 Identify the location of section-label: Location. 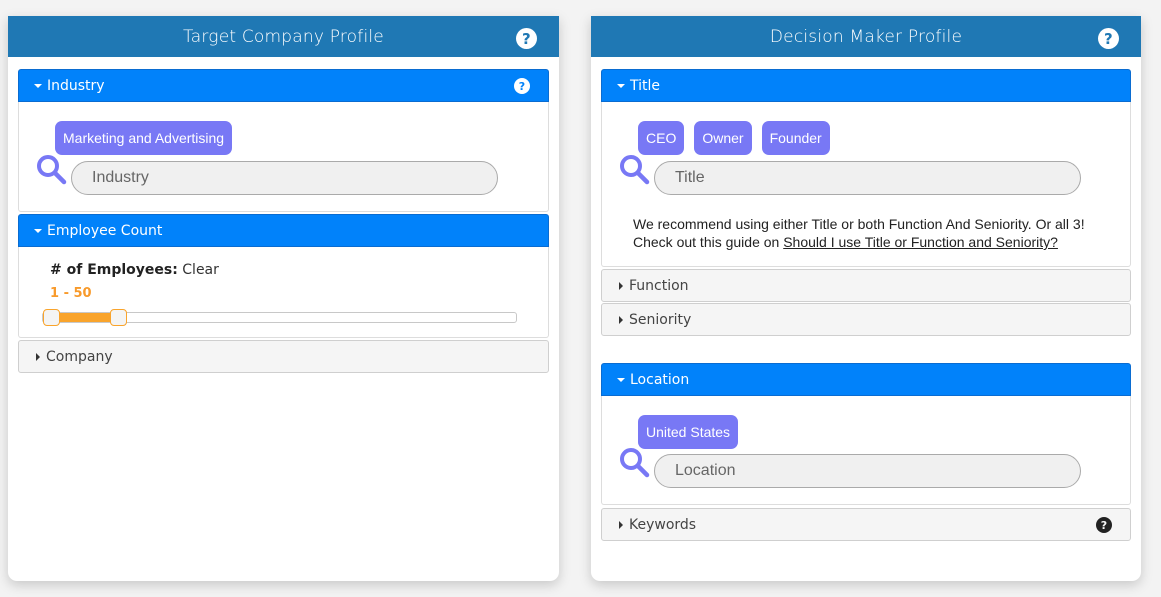
(660, 379).